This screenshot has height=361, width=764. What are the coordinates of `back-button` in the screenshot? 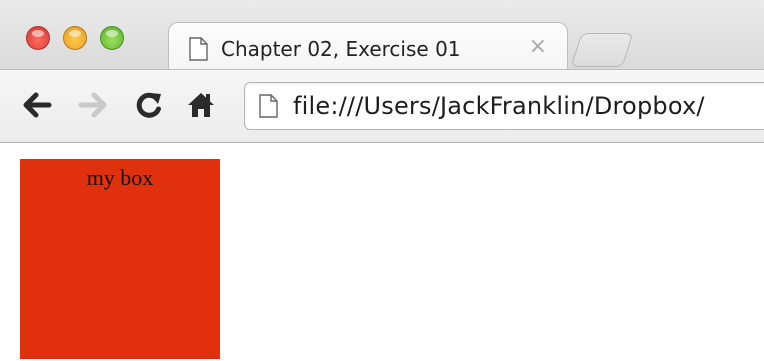 It's located at (37, 105).